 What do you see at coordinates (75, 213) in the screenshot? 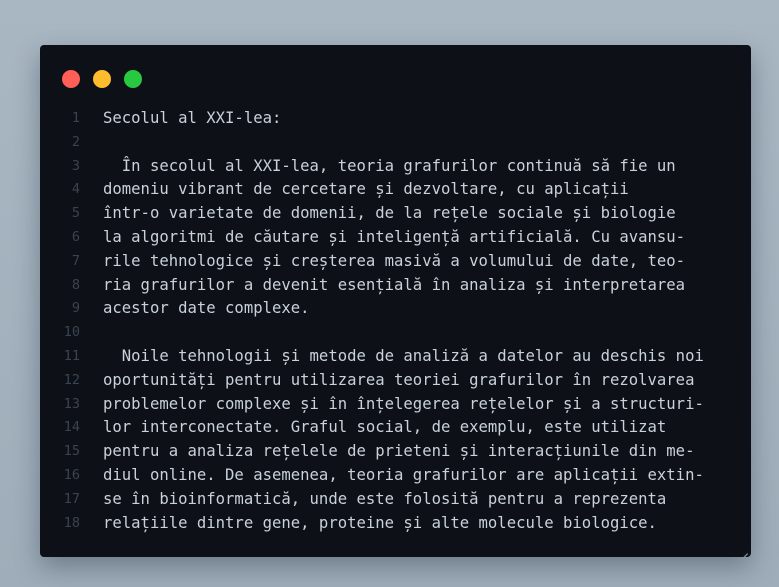
I see `line-number: 5` at bounding box center [75, 213].